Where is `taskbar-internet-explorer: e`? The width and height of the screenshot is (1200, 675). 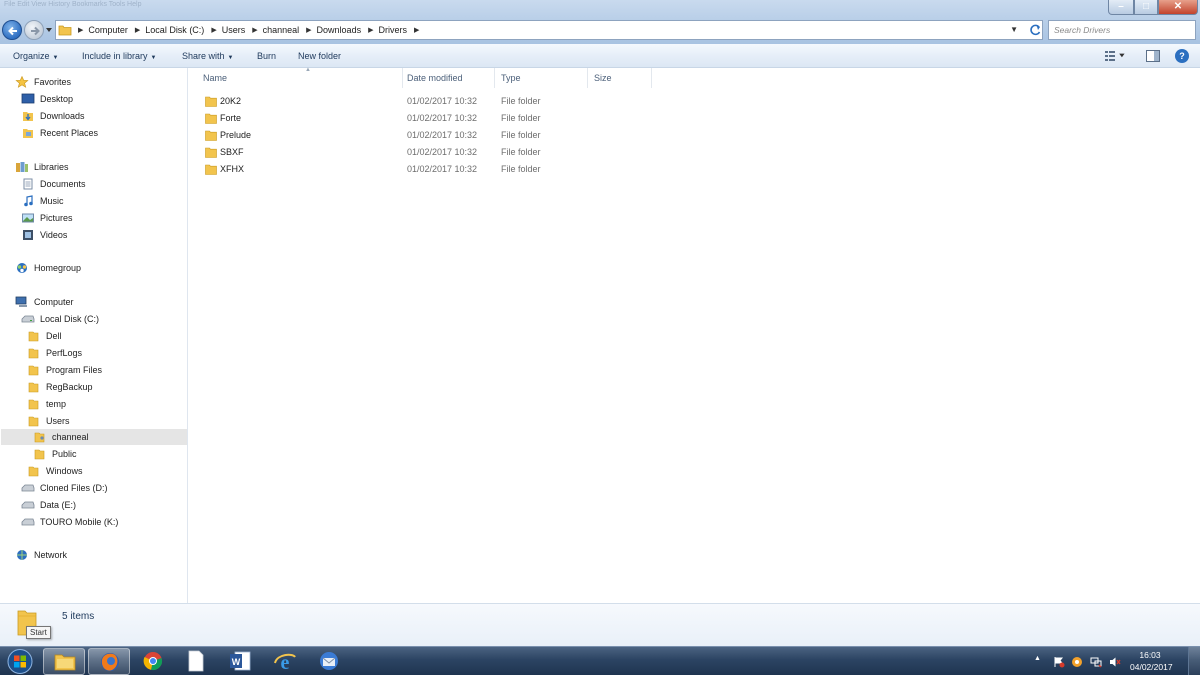
taskbar-internet-explorer: e is located at coordinates (285, 661).